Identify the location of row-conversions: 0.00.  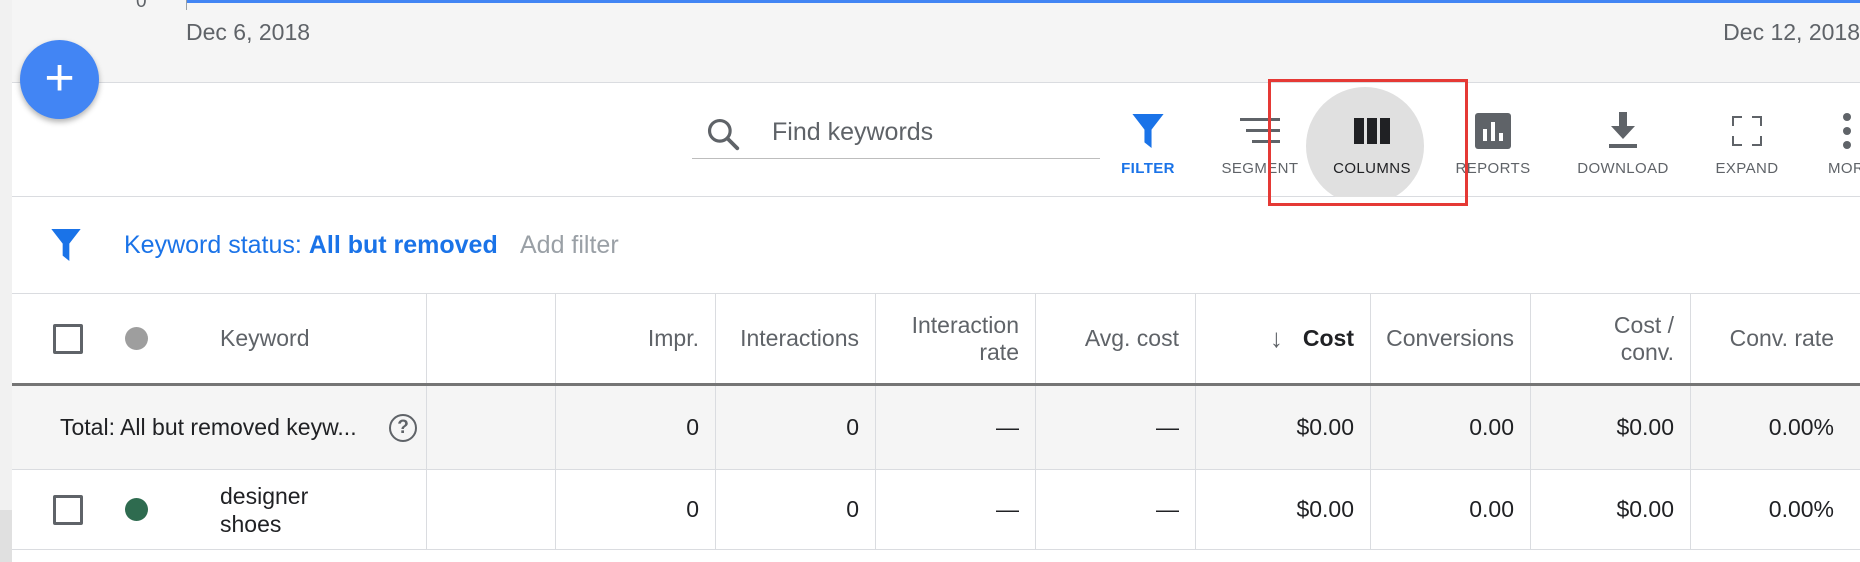
(1491, 509).